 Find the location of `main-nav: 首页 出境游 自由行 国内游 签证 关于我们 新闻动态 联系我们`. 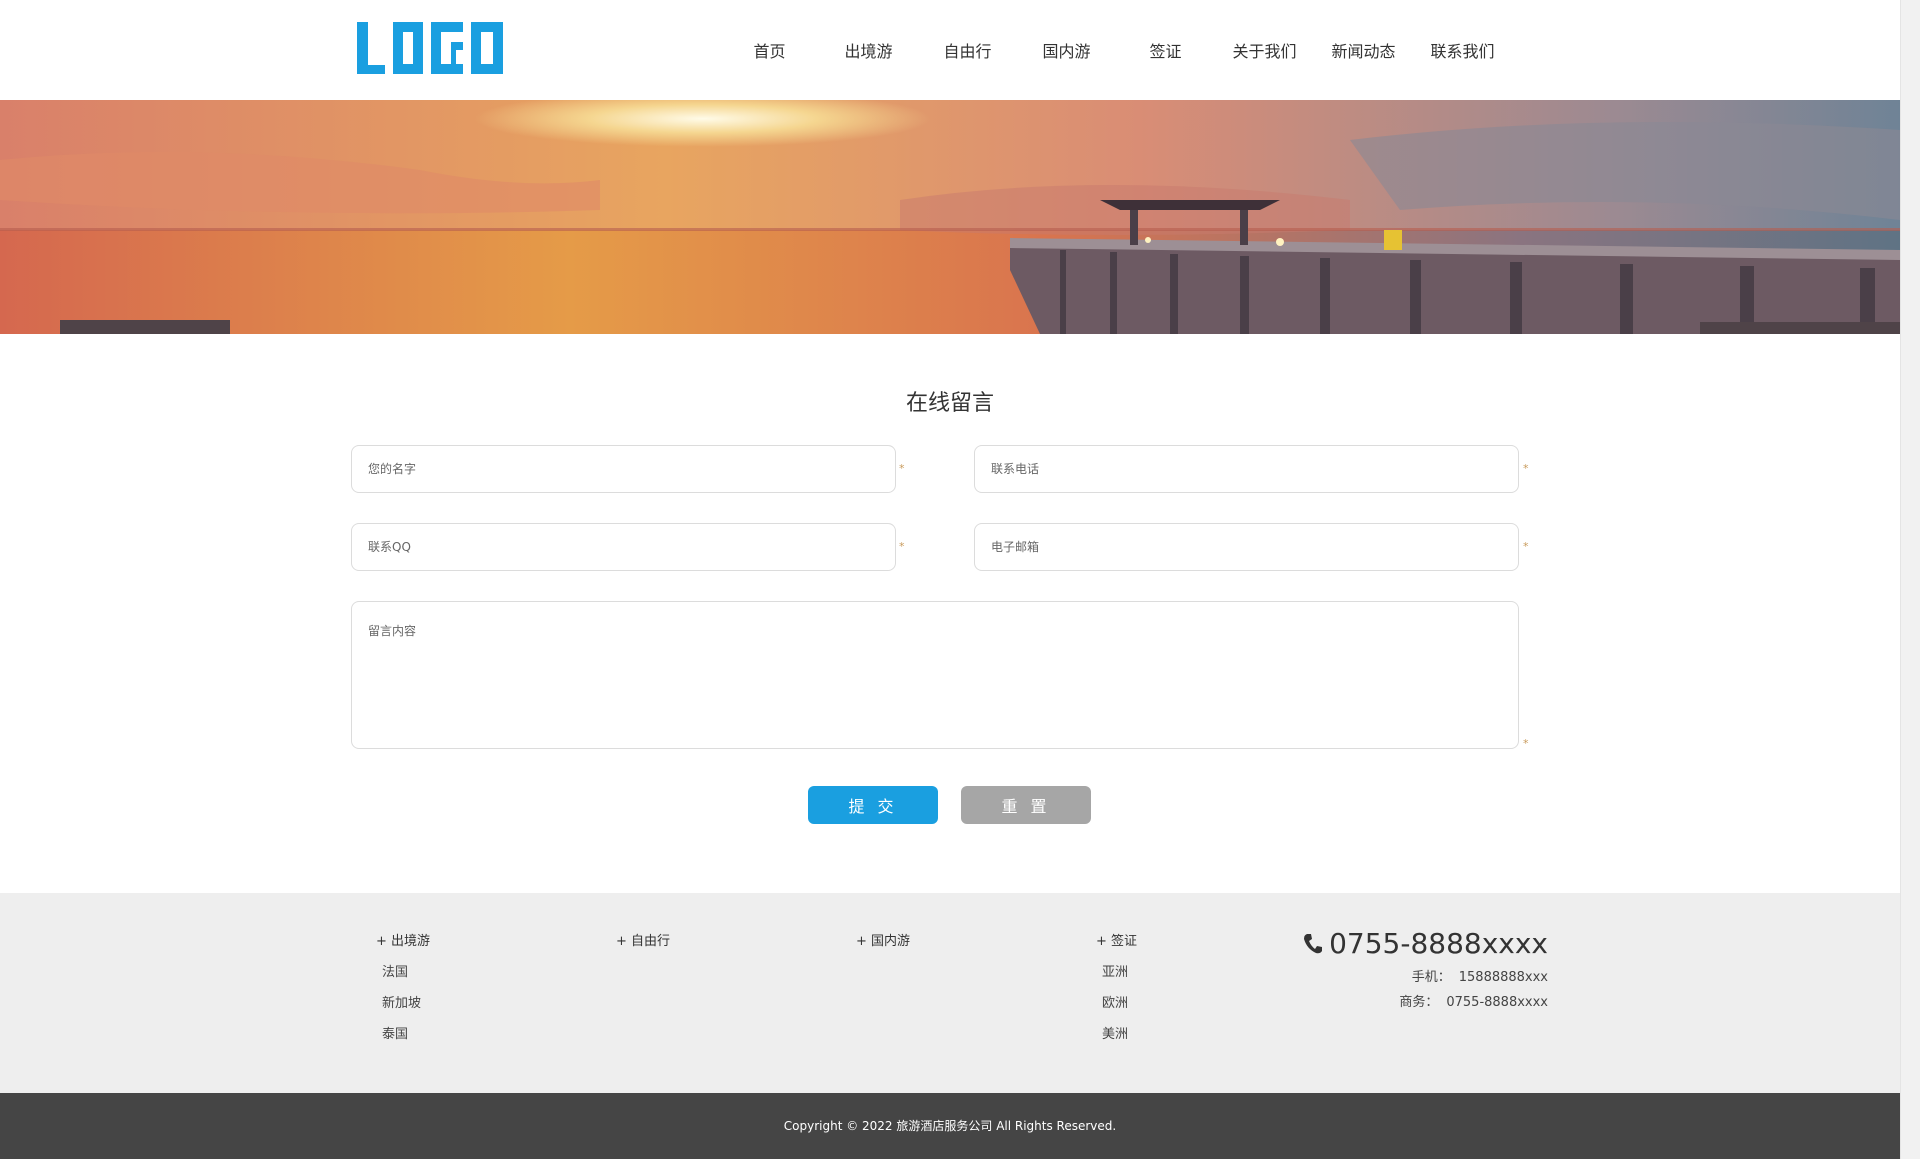

main-nav: 首页 出境游 自由行 国内游 签证 关于我们 新闻动态 联系我们 is located at coordinates (1116, 50).